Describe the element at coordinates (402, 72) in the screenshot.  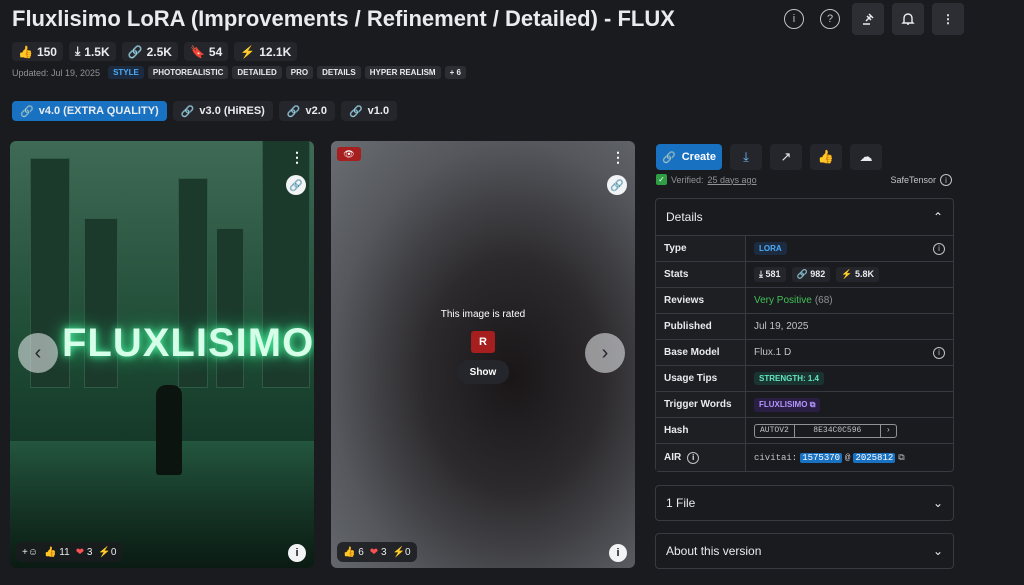
I see `tag: HYPER REALISM` at that location.